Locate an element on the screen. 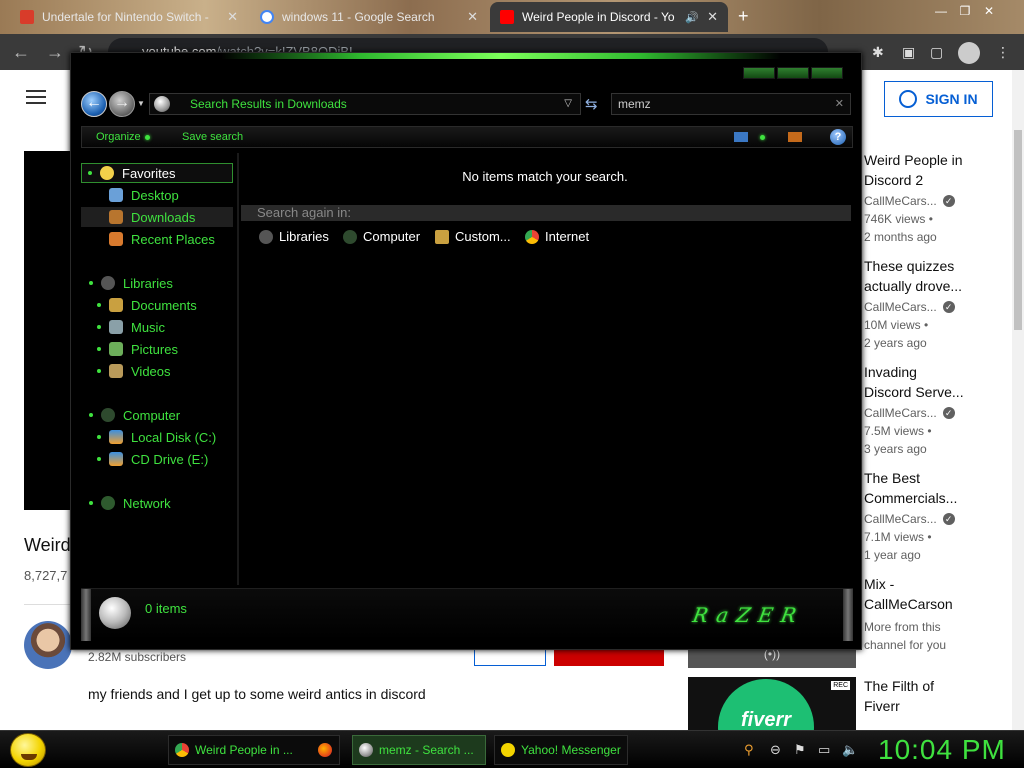  nav-label: CD Drive (E:) is located at coordinates (170, 459).